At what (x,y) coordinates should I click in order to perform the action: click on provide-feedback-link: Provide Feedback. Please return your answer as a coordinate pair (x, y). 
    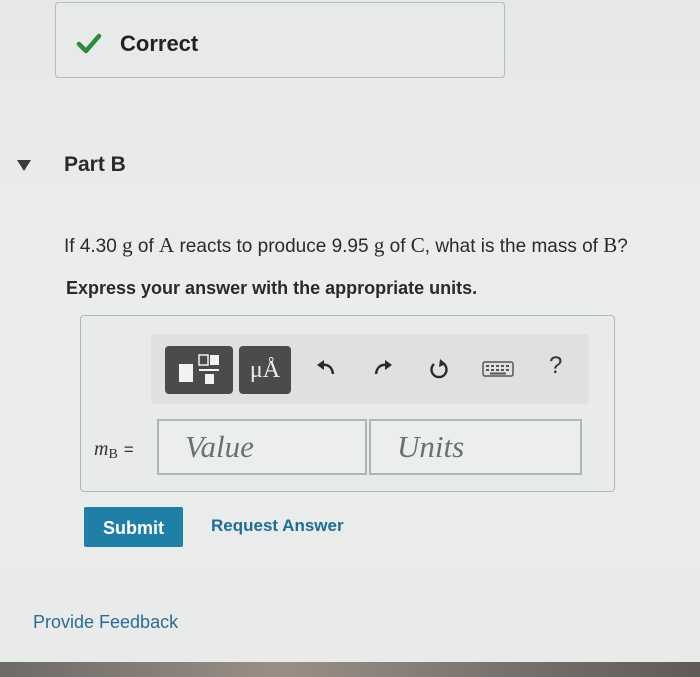
    Looking at the image, I should click on (105, 622).